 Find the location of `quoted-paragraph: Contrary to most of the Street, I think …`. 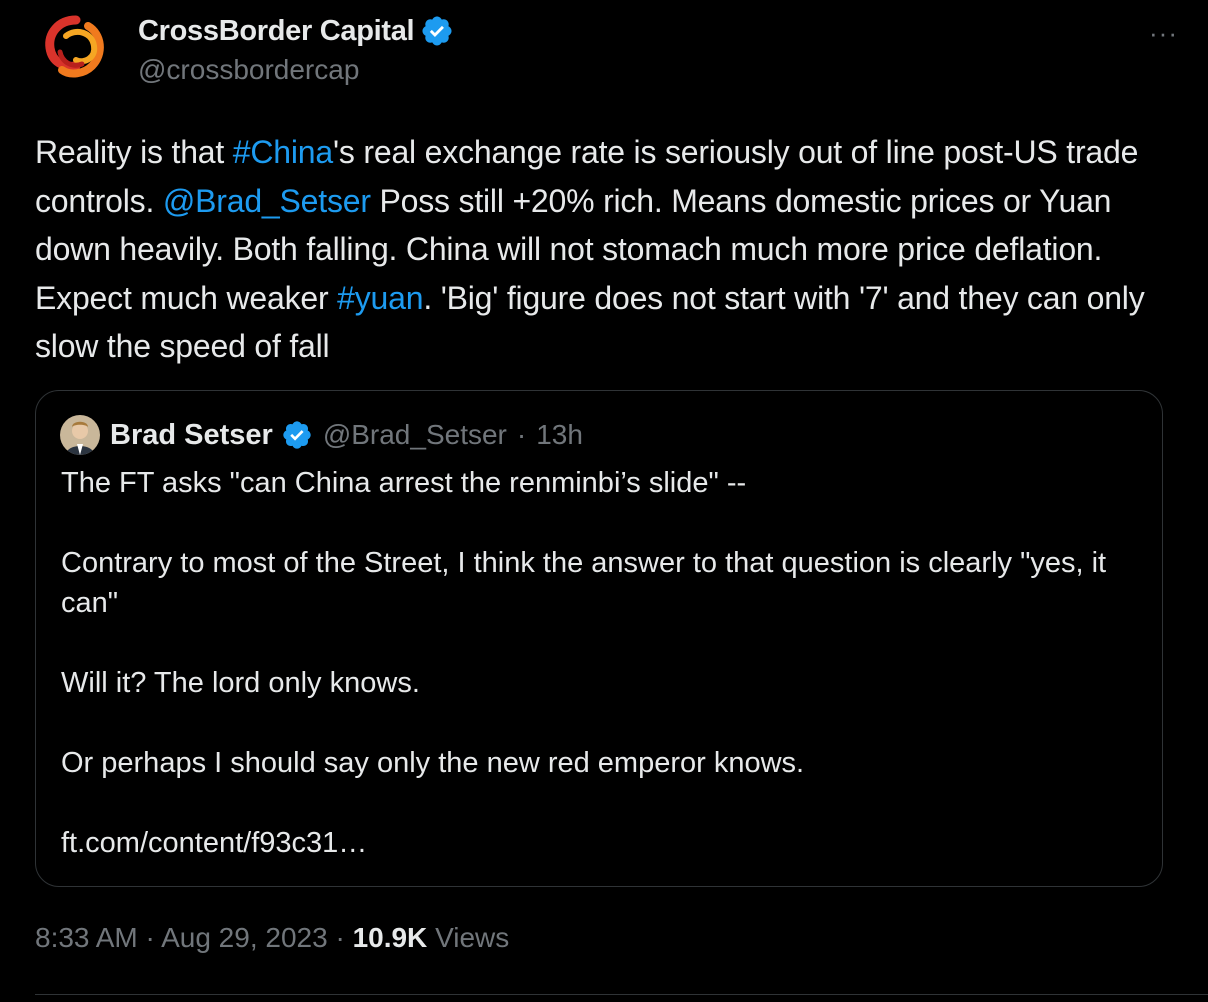

quoted-paragraph: Contrary to most of the Street, I think … is located at coordinates (584, 583).